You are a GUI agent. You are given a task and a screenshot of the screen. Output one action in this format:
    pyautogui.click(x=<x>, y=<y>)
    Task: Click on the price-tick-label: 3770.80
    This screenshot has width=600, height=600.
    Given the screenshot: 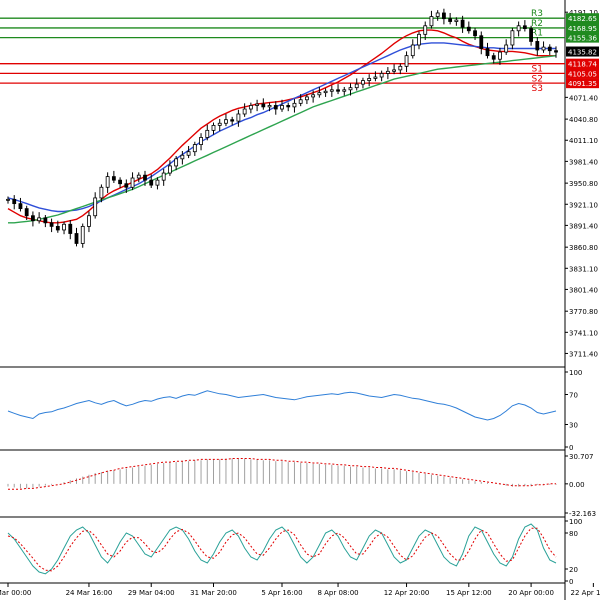 What is the action you would take?
    pyautogui.click(x=583, y=312)
    